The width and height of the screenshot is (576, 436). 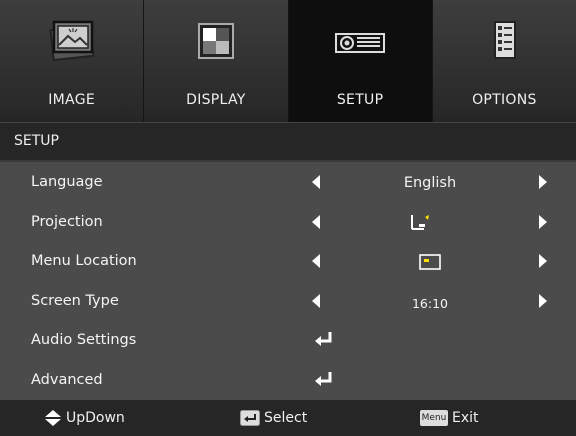 I want to click on menu-row-projection: Projection, so click(x=288, y=222).